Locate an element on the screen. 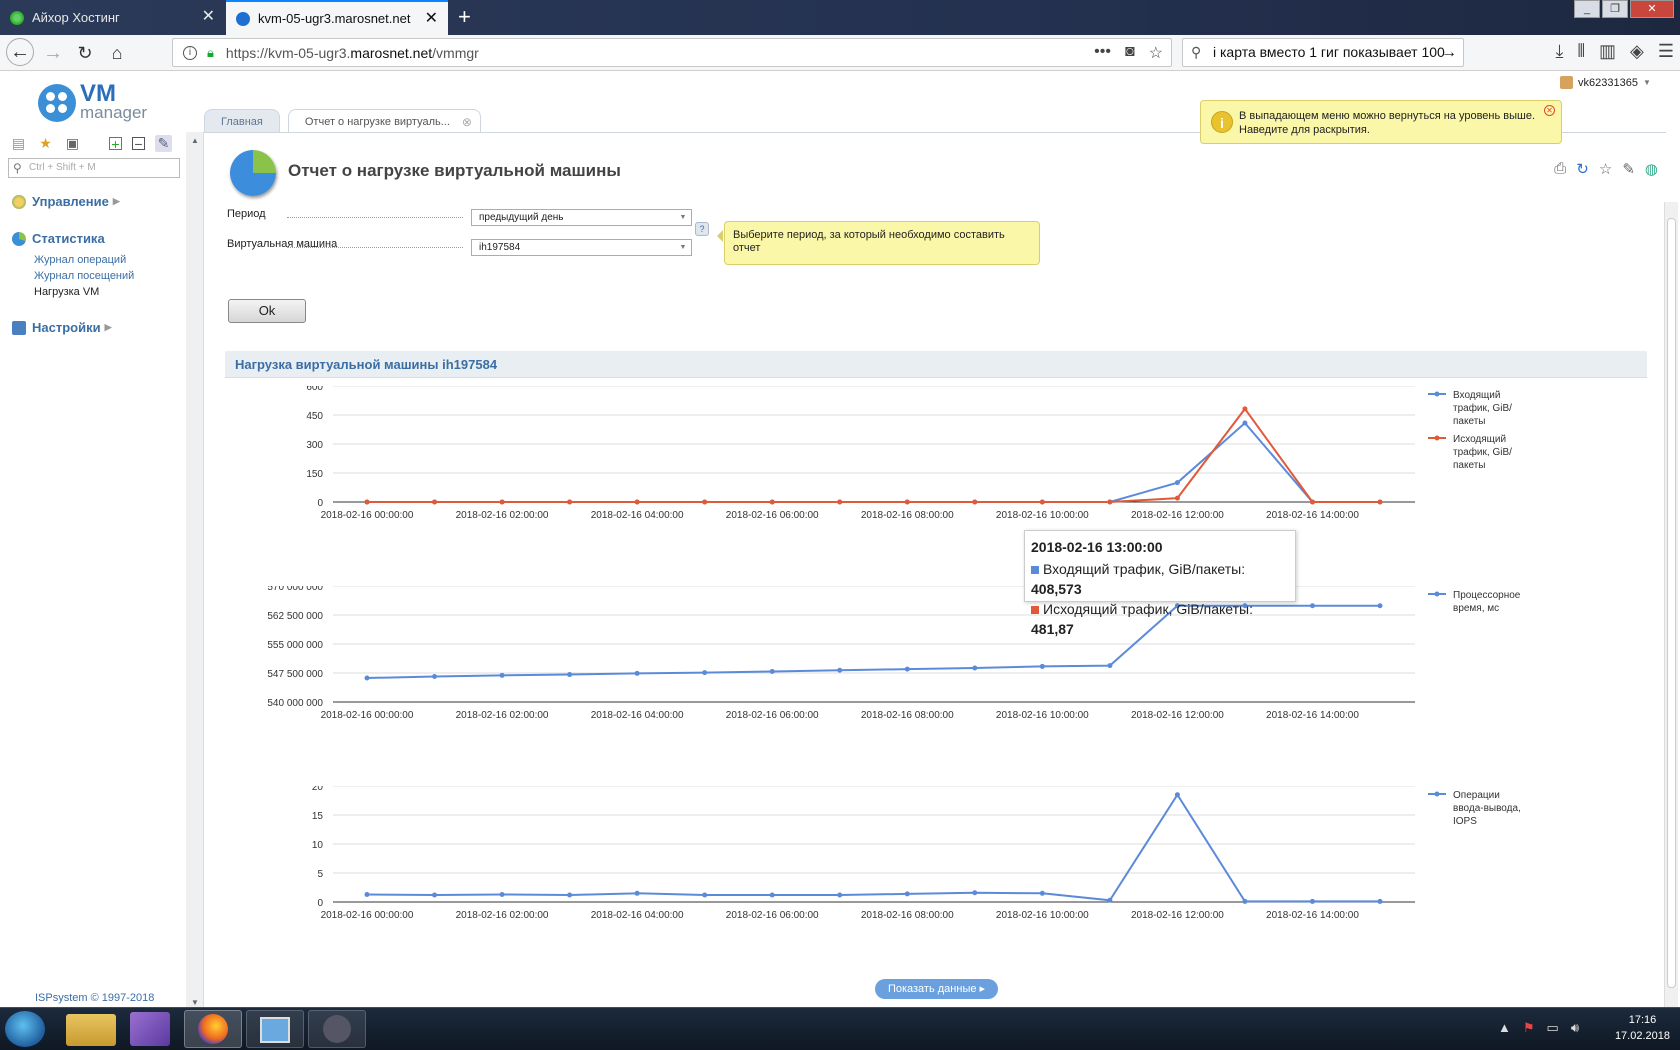 This screenshot has height=1050, width=1680. bookmark-star-icon: ☆ is located at coordinates (1156, 53).